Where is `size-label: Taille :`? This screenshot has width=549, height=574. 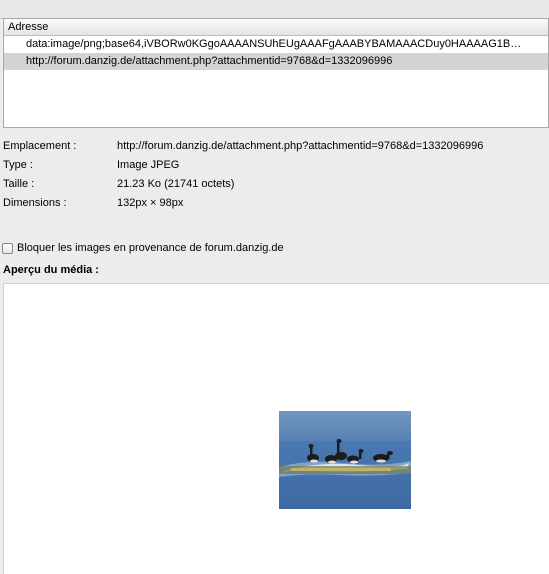
size-label: Taille : is located at coordinates (19, 184).